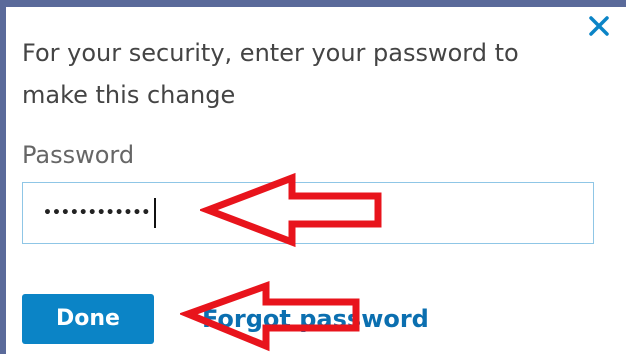 This screenshot has width=626, height=354. What do you see at coordinates (88, 319) in the screenshot?
I see `done-button: Done` at bounding box center [88, 319].